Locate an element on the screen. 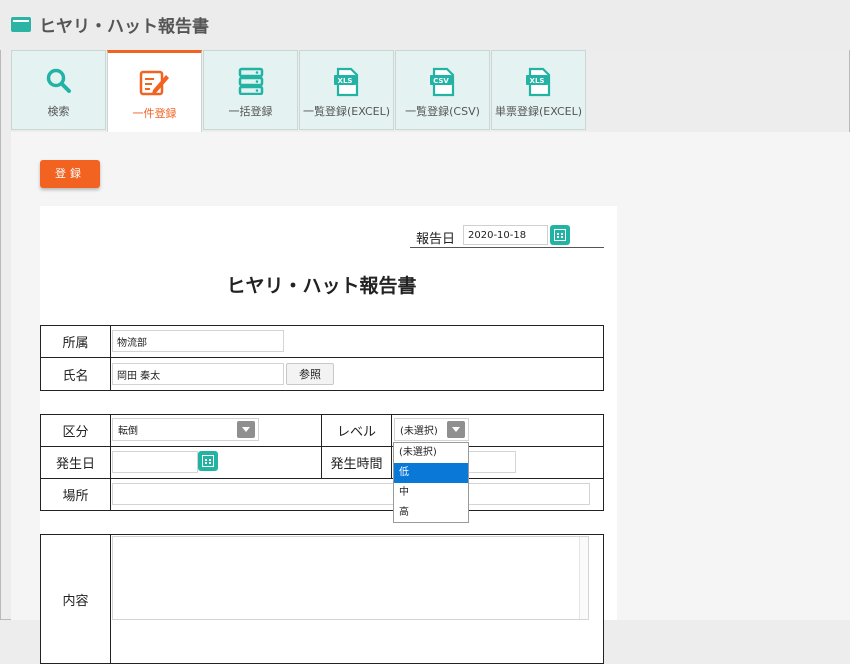 This screenshot has height=664, width=850. edit-icon is located at coordinates (155, 85).